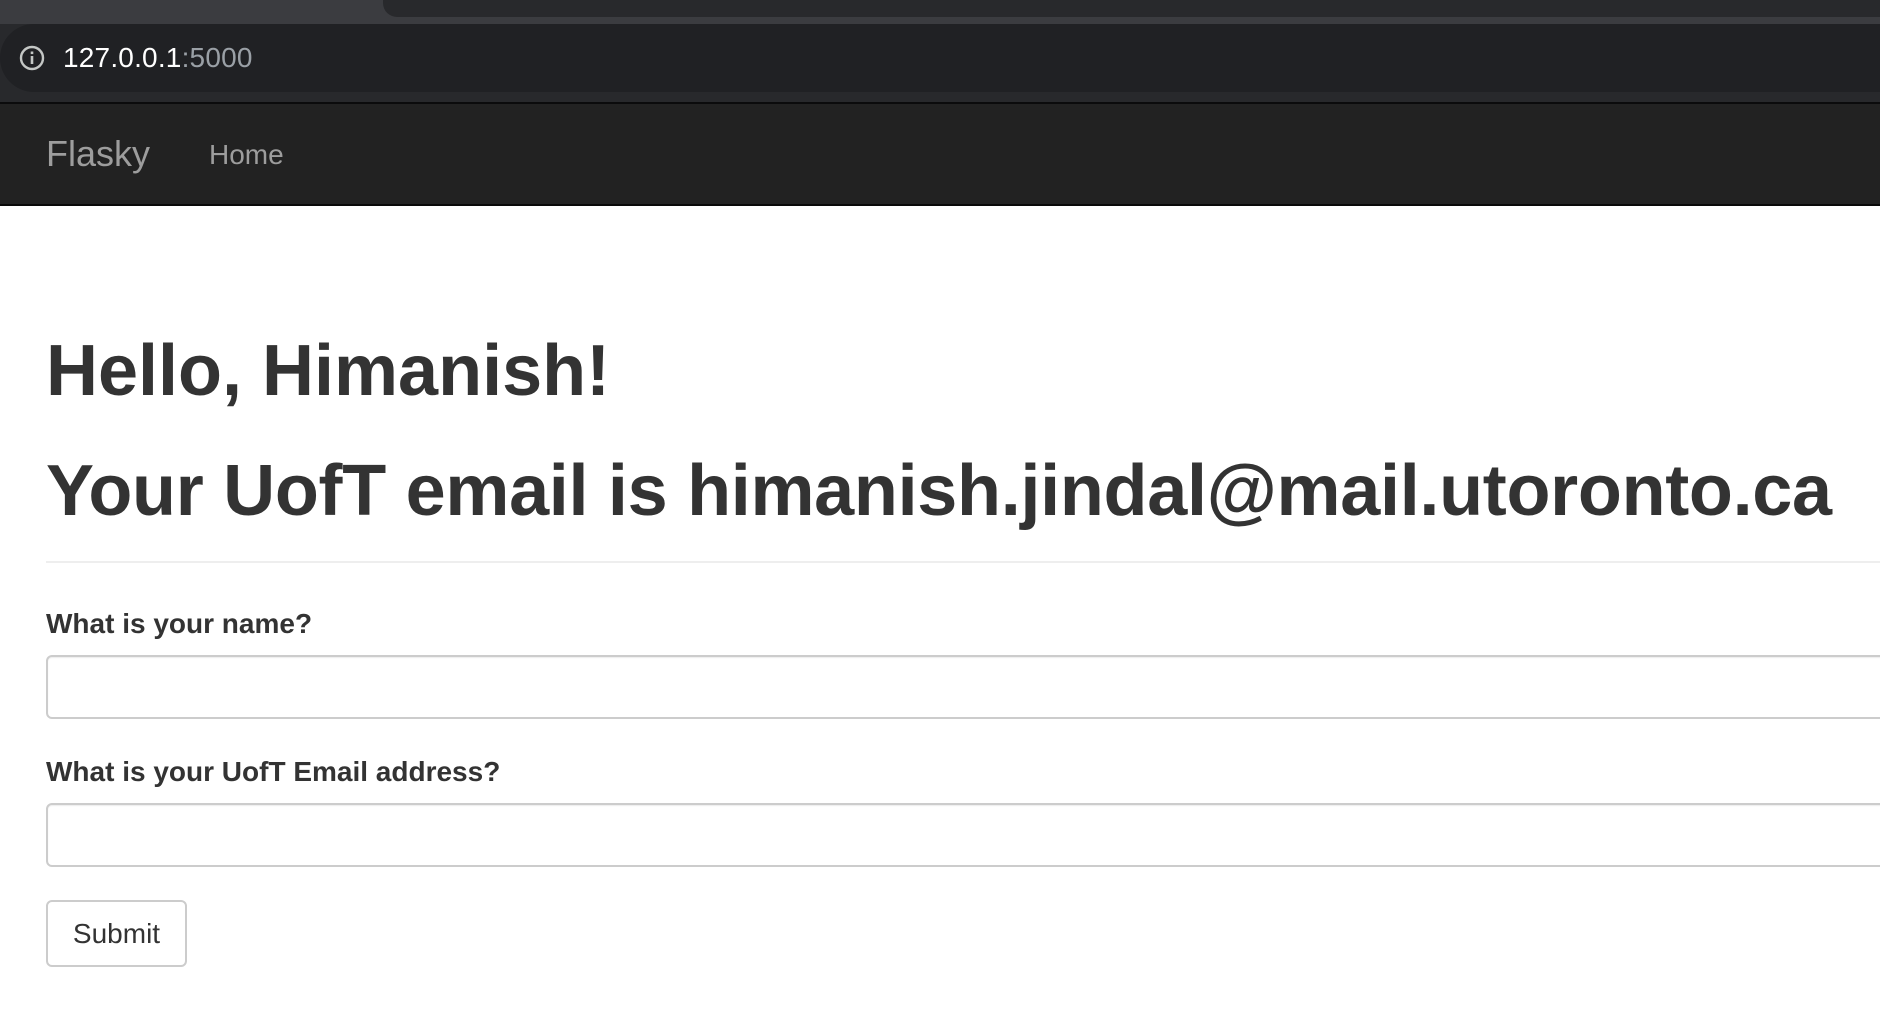 The image size is (1880, 1024). I want to click on url-host: 127.0.0.1, so click(122, 57).